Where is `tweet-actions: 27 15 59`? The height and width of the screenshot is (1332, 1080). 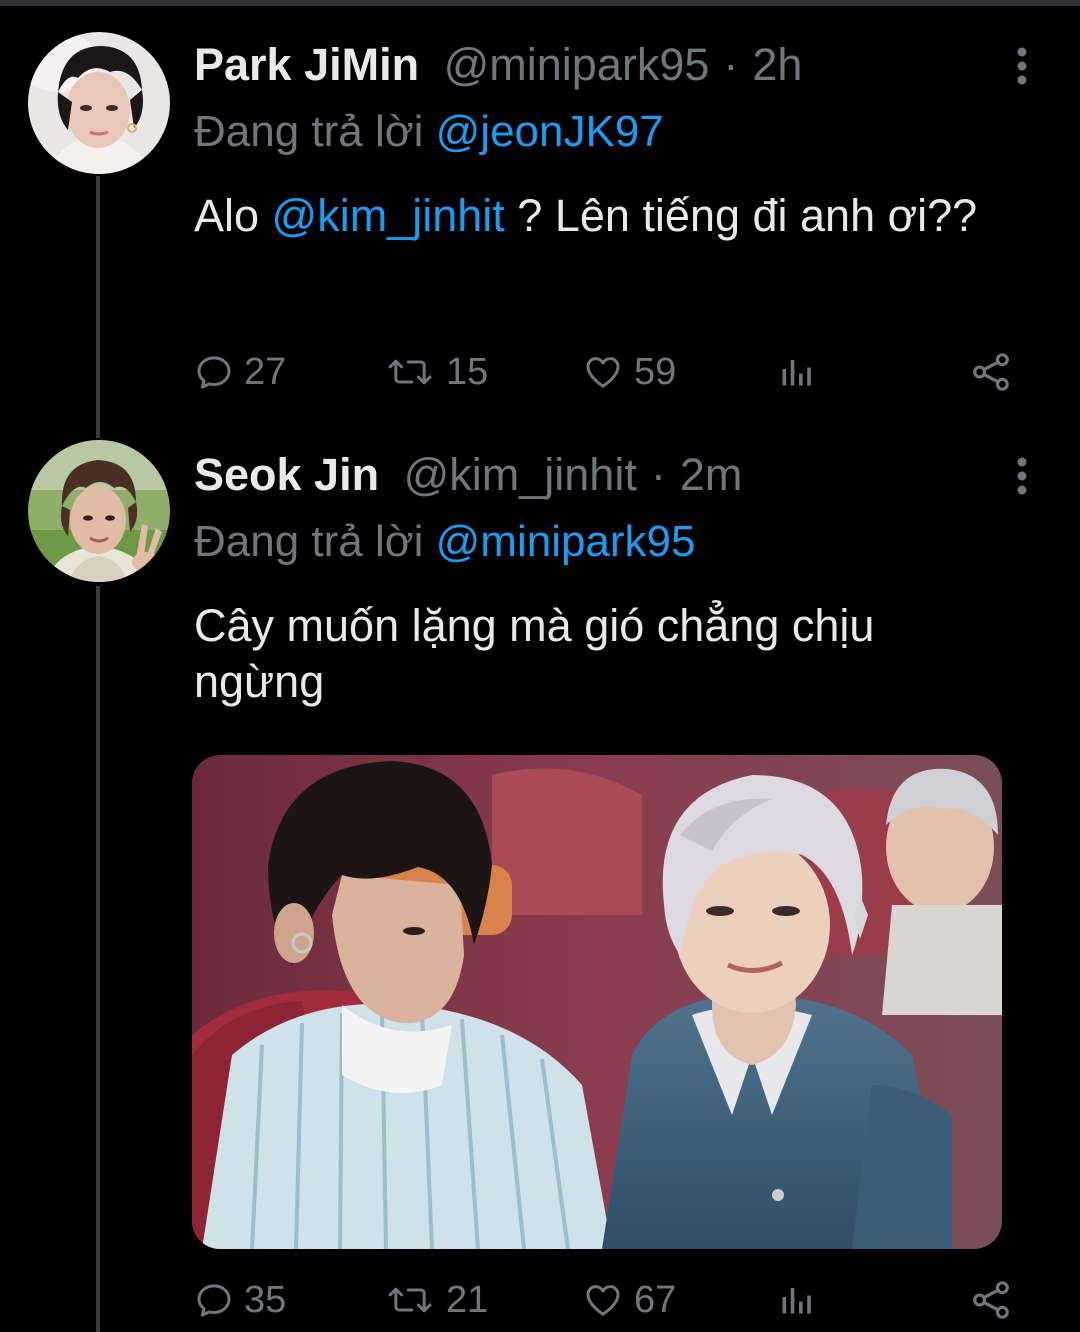
tweet-actions: 27 15 59 is located at coordinates (609, 372).